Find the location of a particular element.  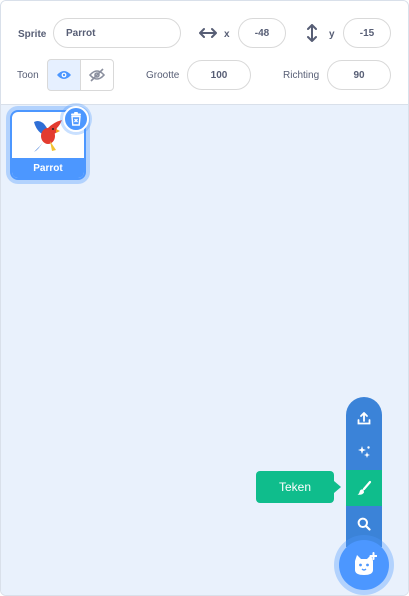

size-input: 100 is located at coordinates (219, 75).